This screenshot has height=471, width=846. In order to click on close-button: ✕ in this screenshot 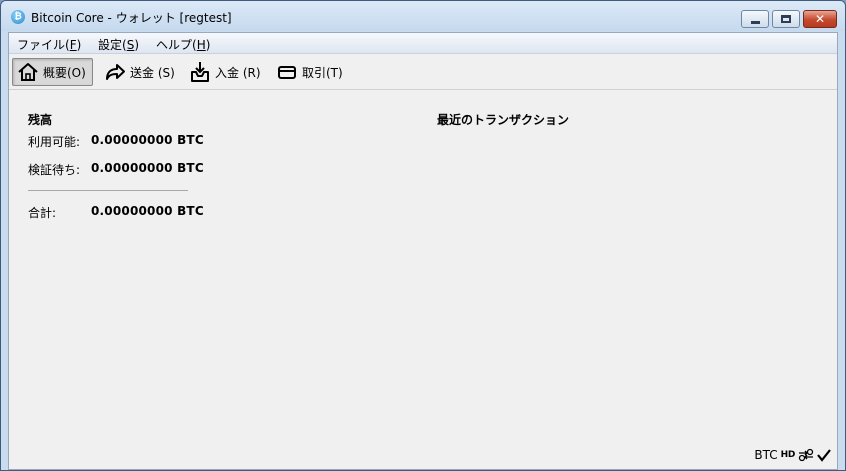, I will do `click(820, 19)`.